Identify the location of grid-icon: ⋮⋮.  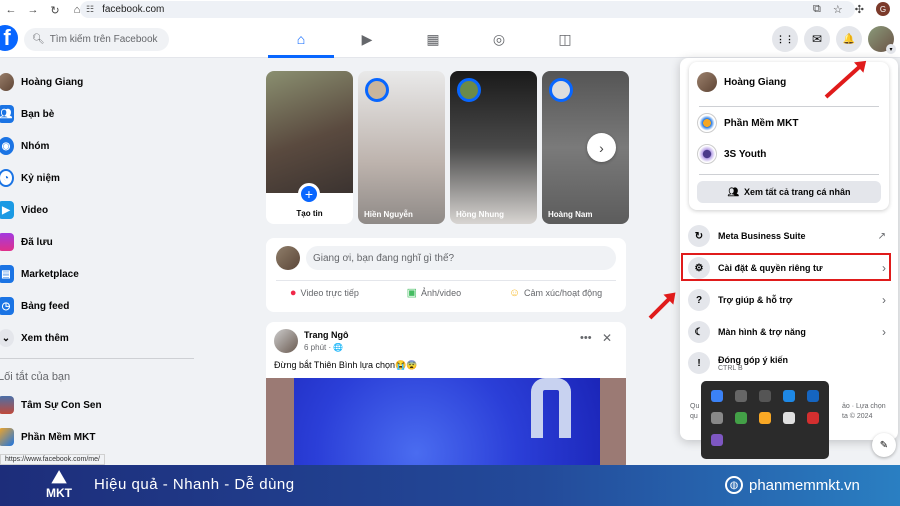
(785, 38).